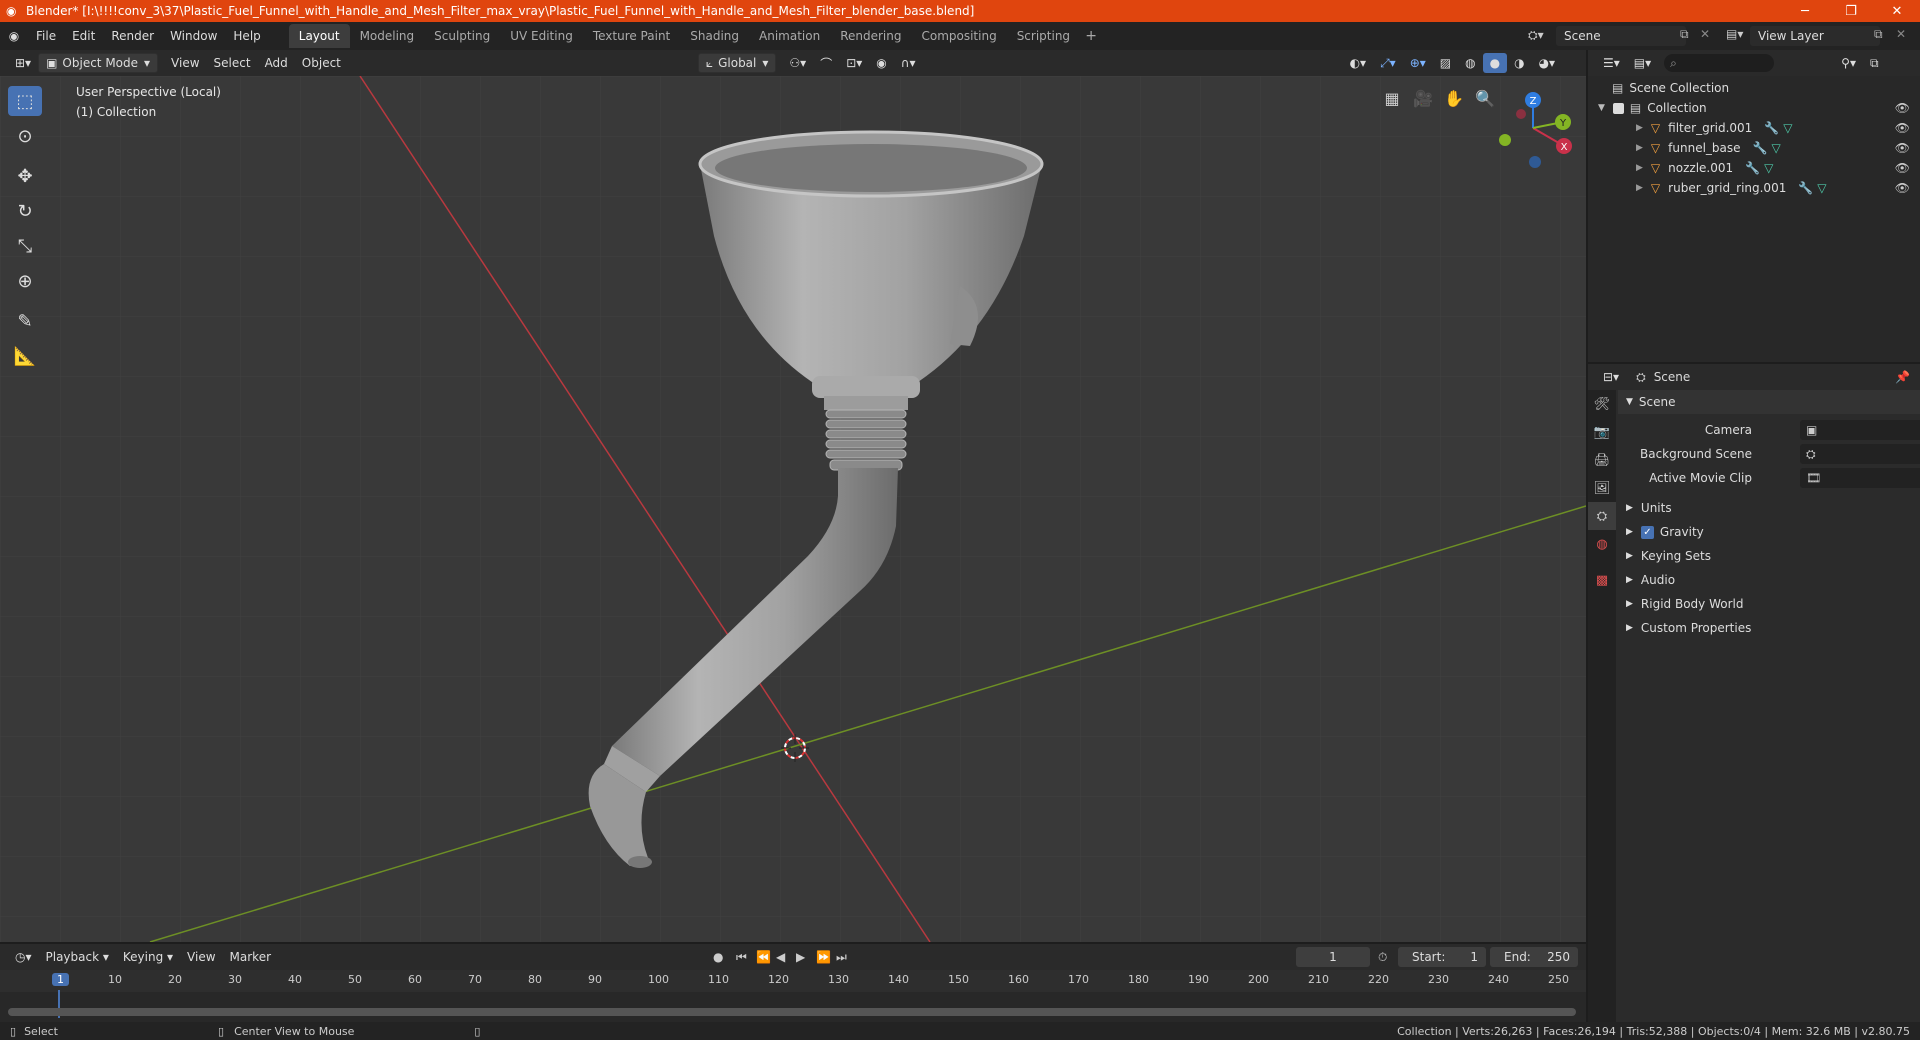  What do you see at coordinates (1754, 108) in the screenshot?
I see `outliner-collection: ▼ ▤ Collection 👁` at bounding box center [1754, 108].